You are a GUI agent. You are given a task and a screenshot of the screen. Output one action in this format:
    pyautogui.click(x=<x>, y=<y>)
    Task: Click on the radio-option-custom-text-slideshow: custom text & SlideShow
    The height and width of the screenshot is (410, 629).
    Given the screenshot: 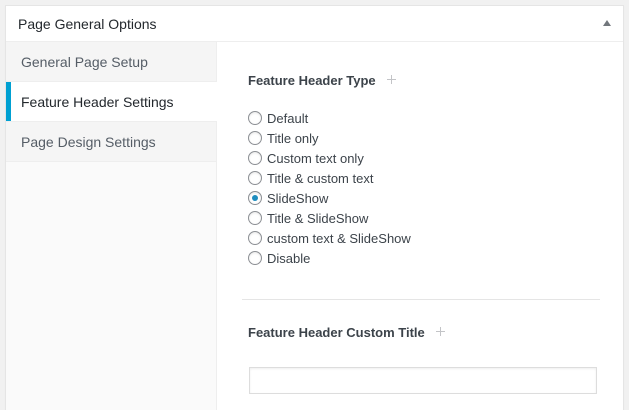 What is the action you would take?
    pyautogui.click(x=329, y=238)
    